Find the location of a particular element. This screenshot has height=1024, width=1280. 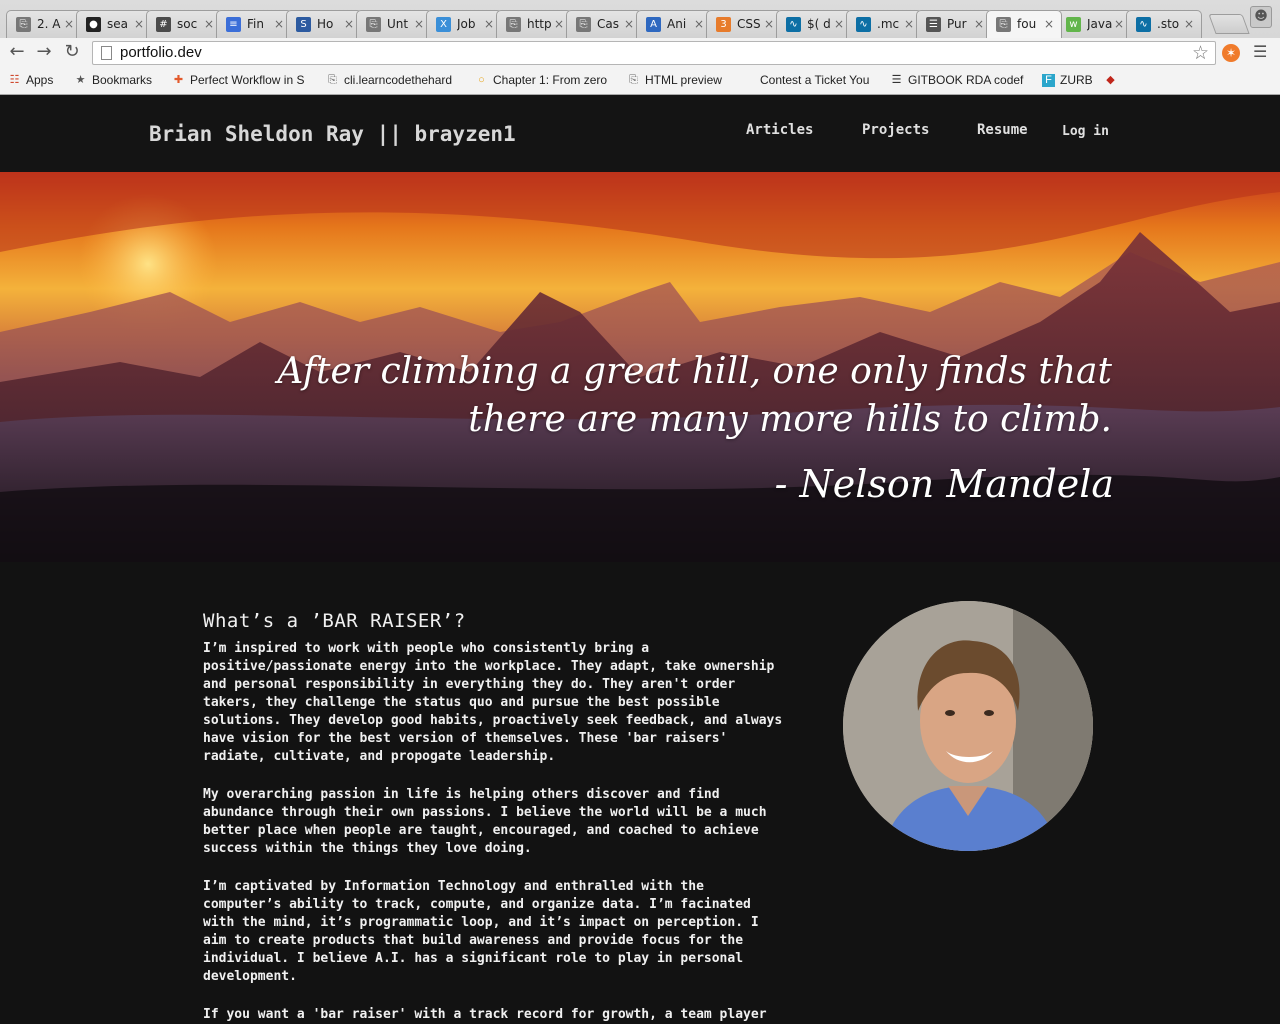

bookmark-item: ☰ GITBOOK RDA codef is located at coordinates (960, 81).